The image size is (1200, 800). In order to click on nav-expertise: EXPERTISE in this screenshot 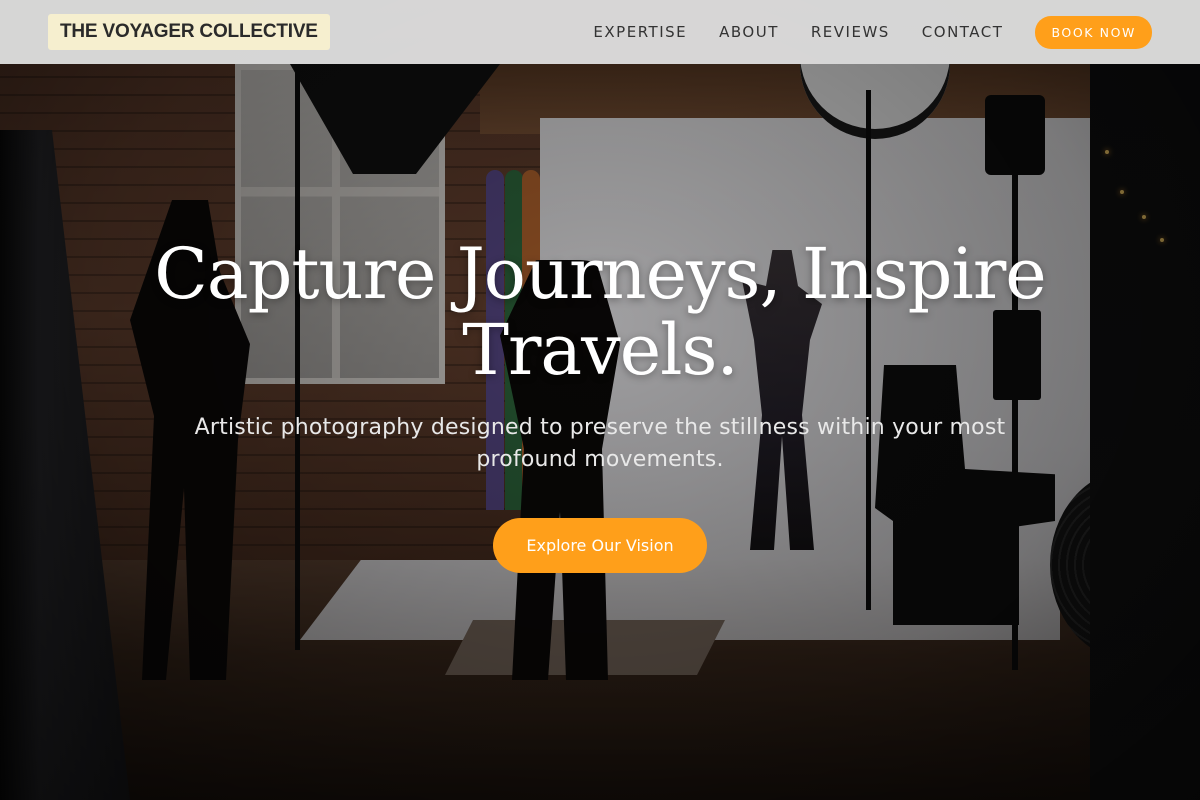, I will do `click(640, 32)`.